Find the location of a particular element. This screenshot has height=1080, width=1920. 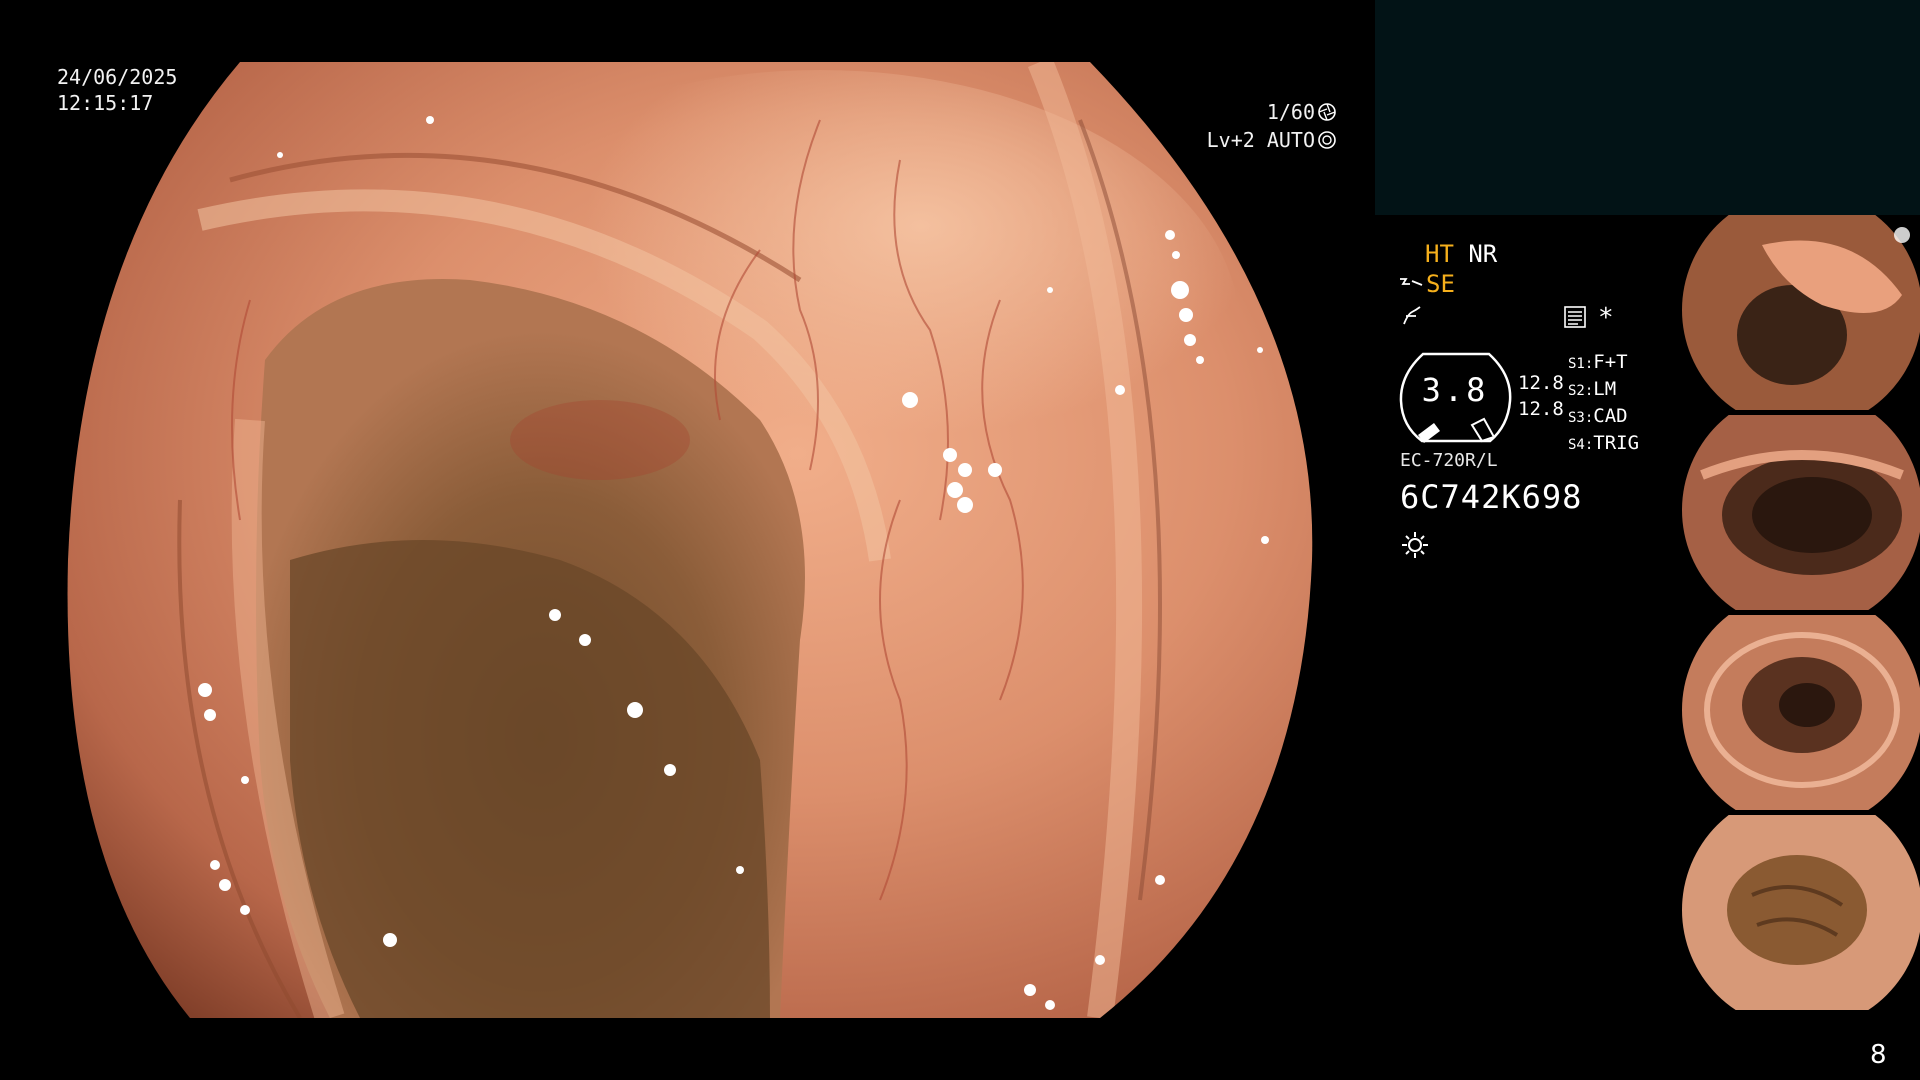

date-time-stamp: 24/06/2025 12:15:17 is located at coordinates (117, 90).